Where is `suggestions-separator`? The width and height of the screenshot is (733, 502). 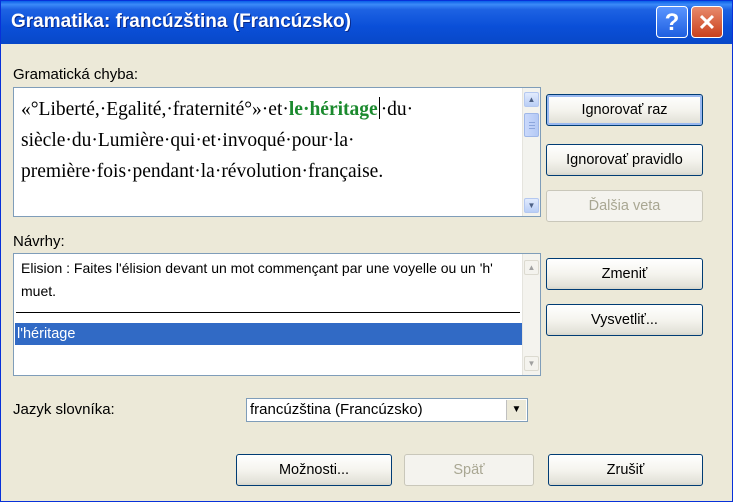
suggestions-separator is located at coordinates (268, 312).